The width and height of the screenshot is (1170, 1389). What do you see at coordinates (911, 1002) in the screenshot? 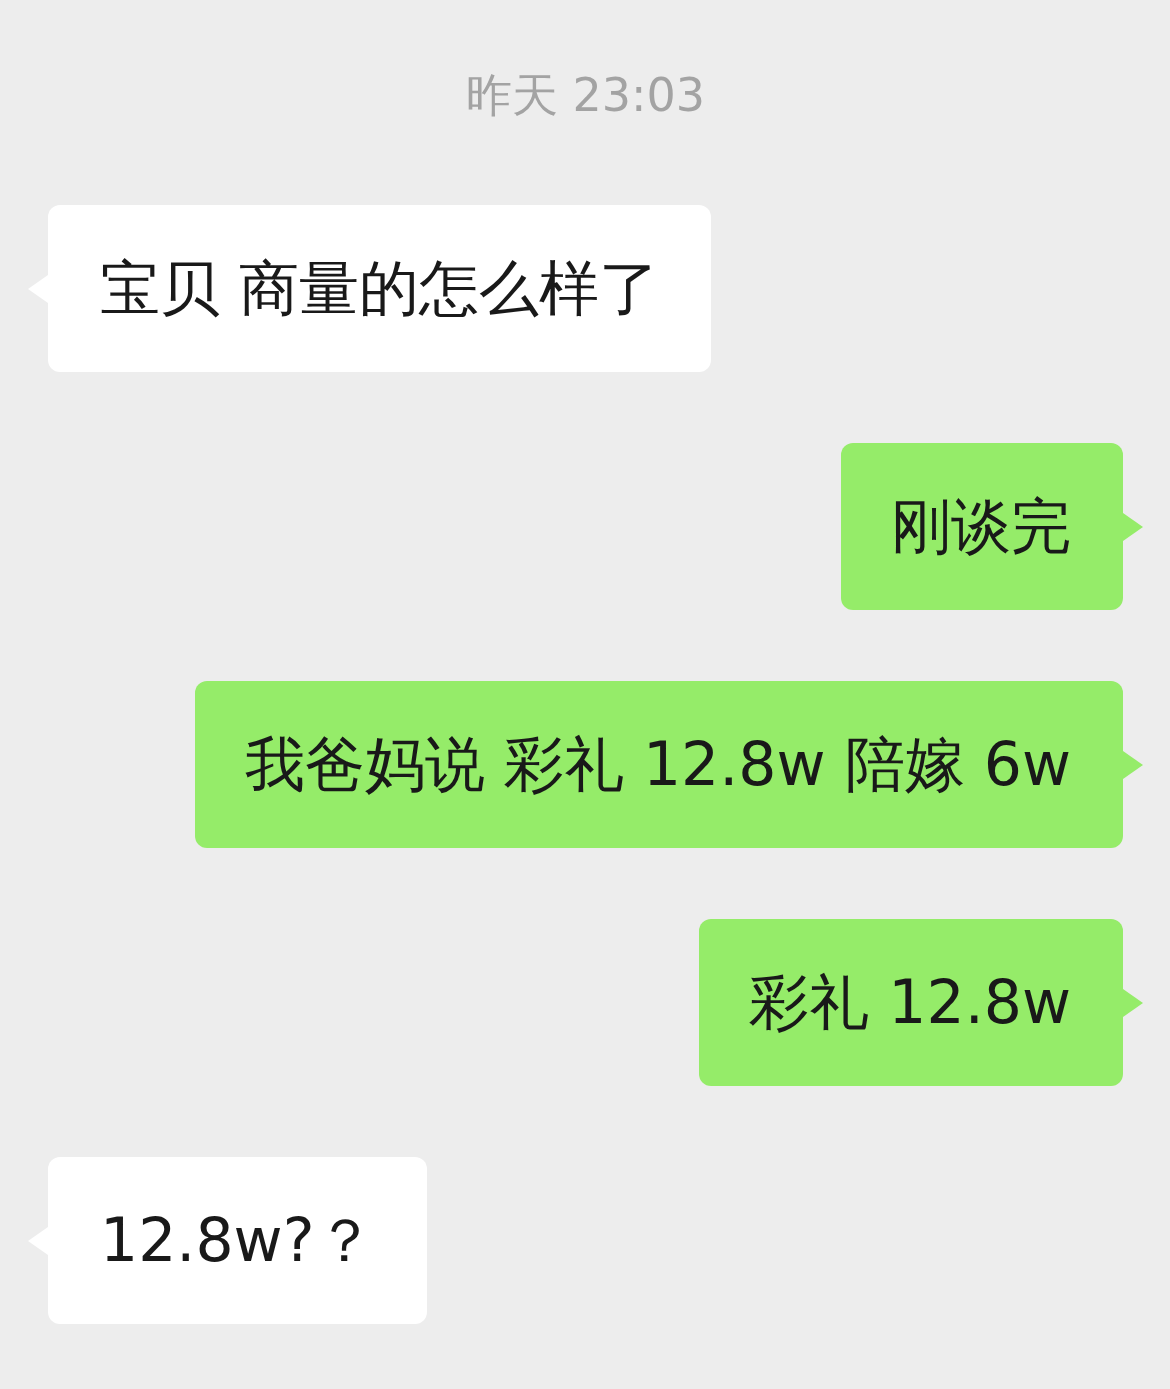
I see `message-bubble: 彩礼 12.8w` at bounding box center [911, 1002].